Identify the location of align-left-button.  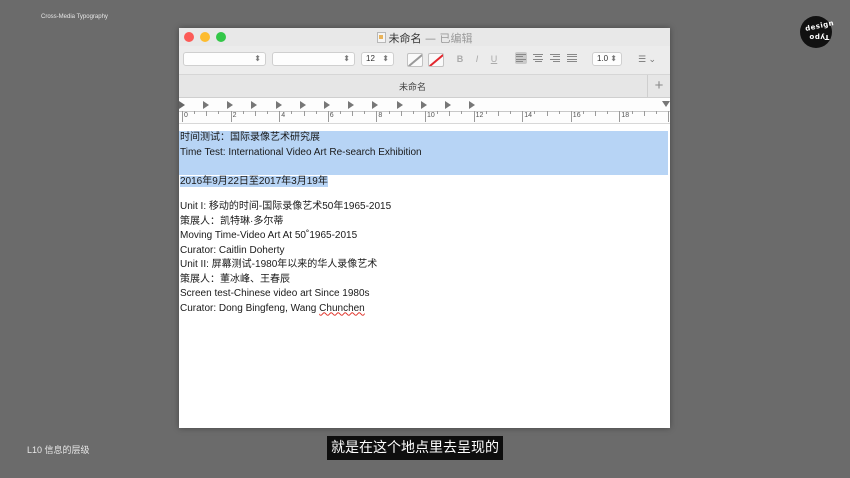
(521, 58).